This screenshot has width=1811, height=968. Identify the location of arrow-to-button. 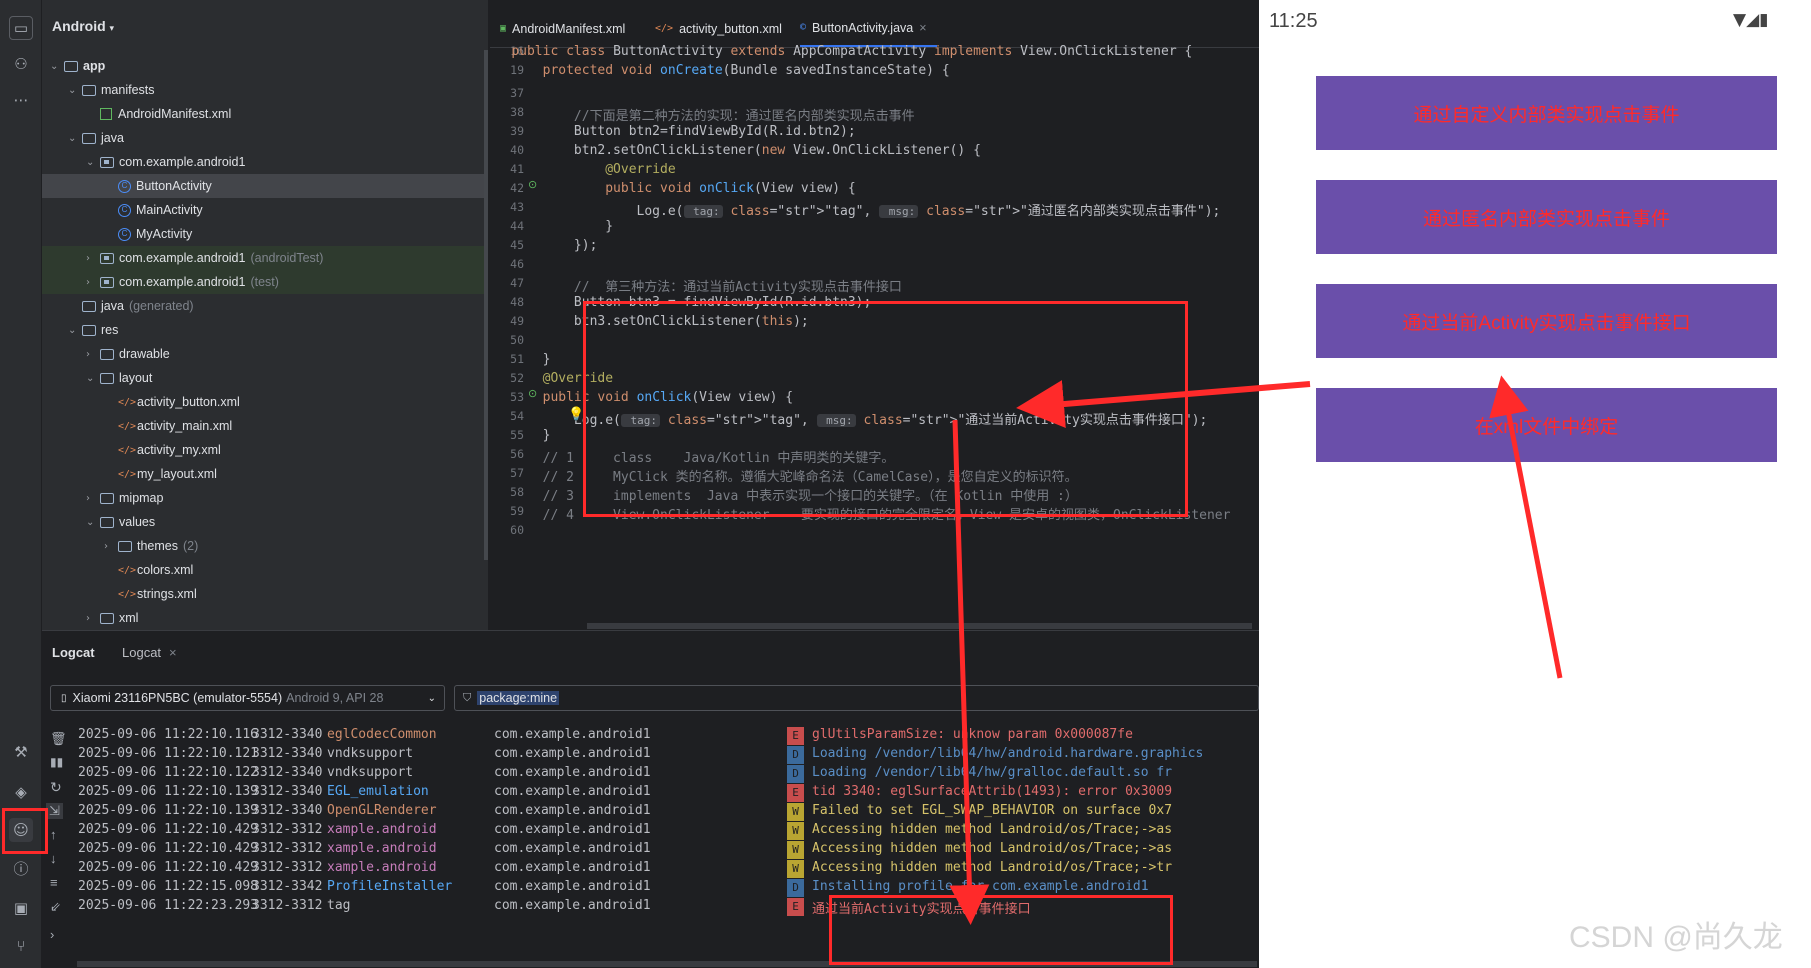
(1526, 527).